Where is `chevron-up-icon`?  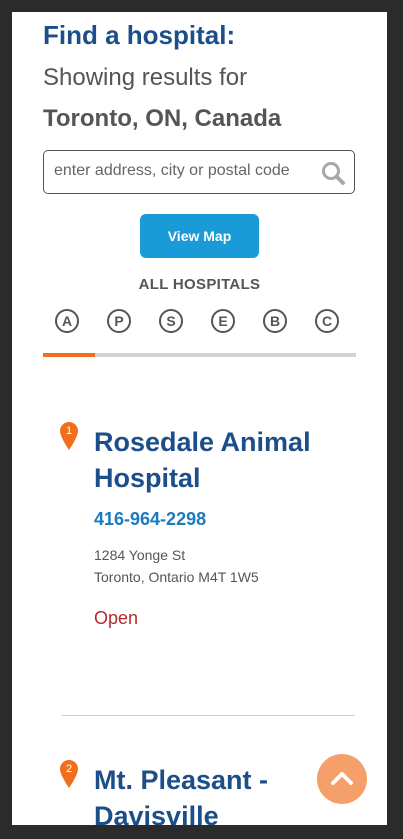
chevron-up-icon is located at coordinates (342, 778).